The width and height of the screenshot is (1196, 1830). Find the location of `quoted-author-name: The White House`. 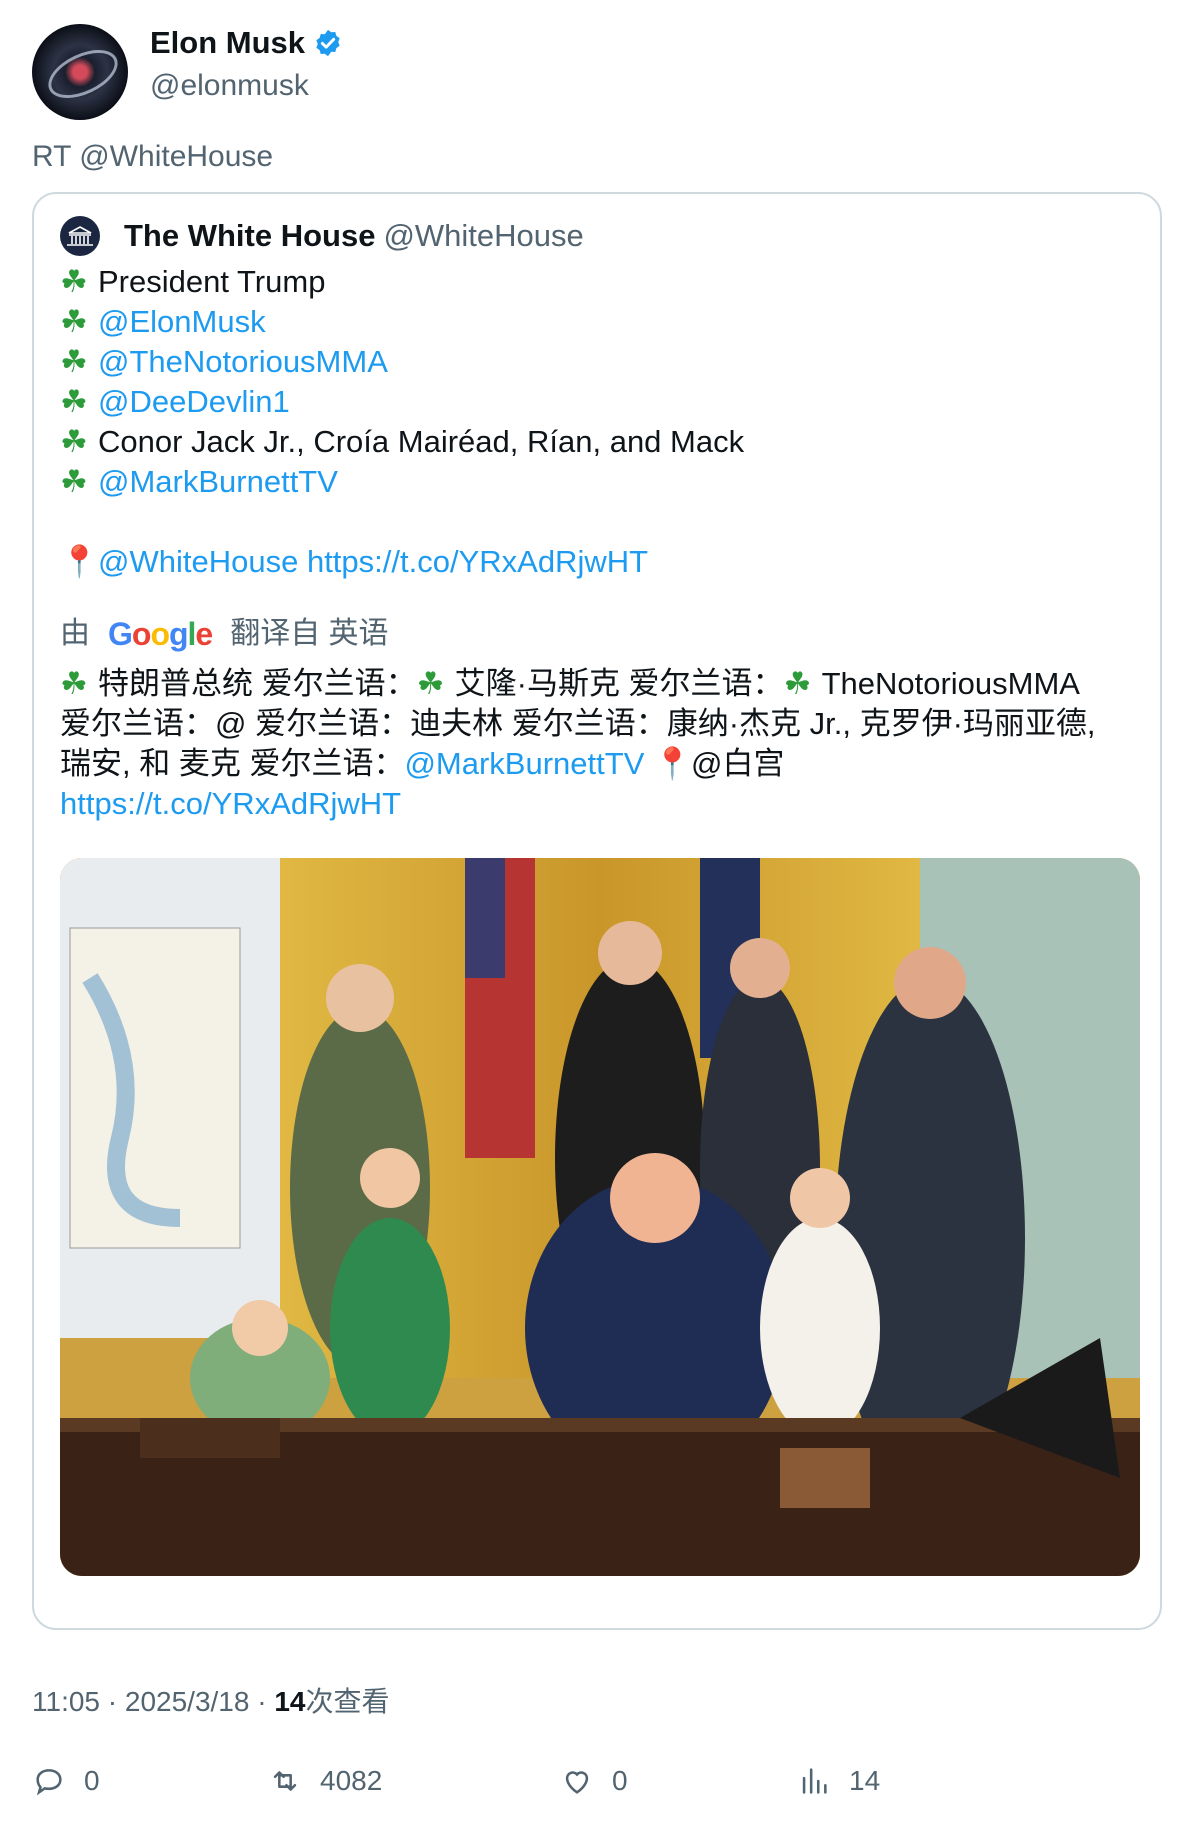

quoted-author-name: The White House is located at coordinates (249, 236).